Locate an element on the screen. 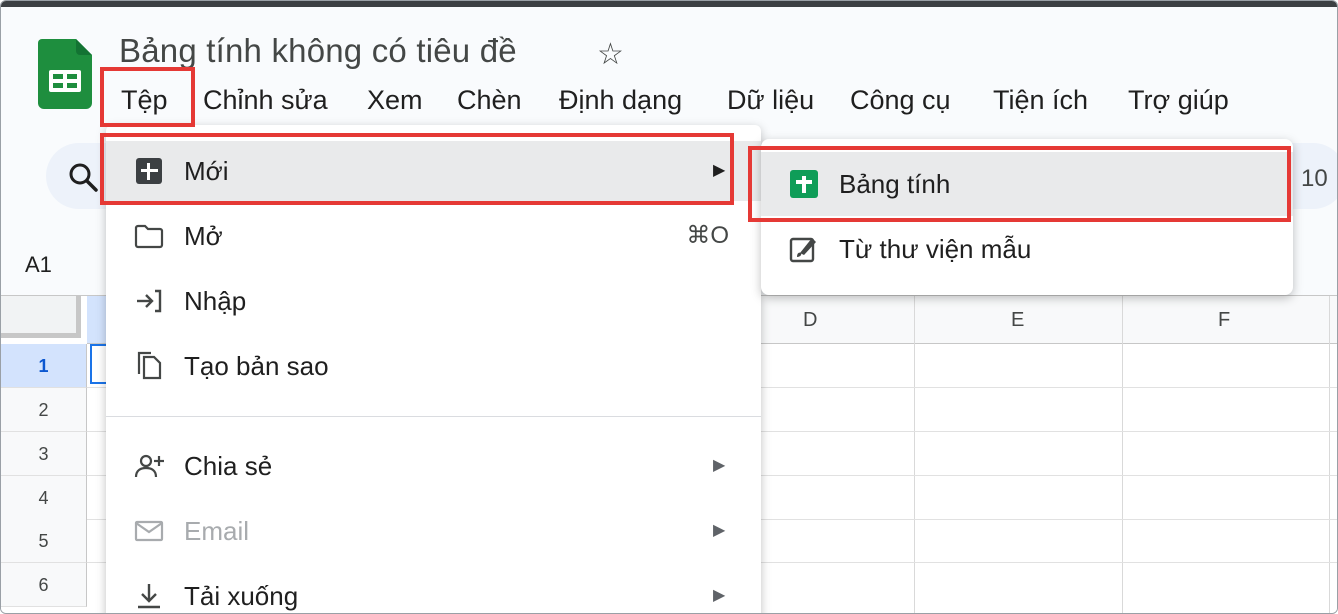  submenu-item-template-gallery: Từ thư viện mẫu is located at coordinates (1027, 249).